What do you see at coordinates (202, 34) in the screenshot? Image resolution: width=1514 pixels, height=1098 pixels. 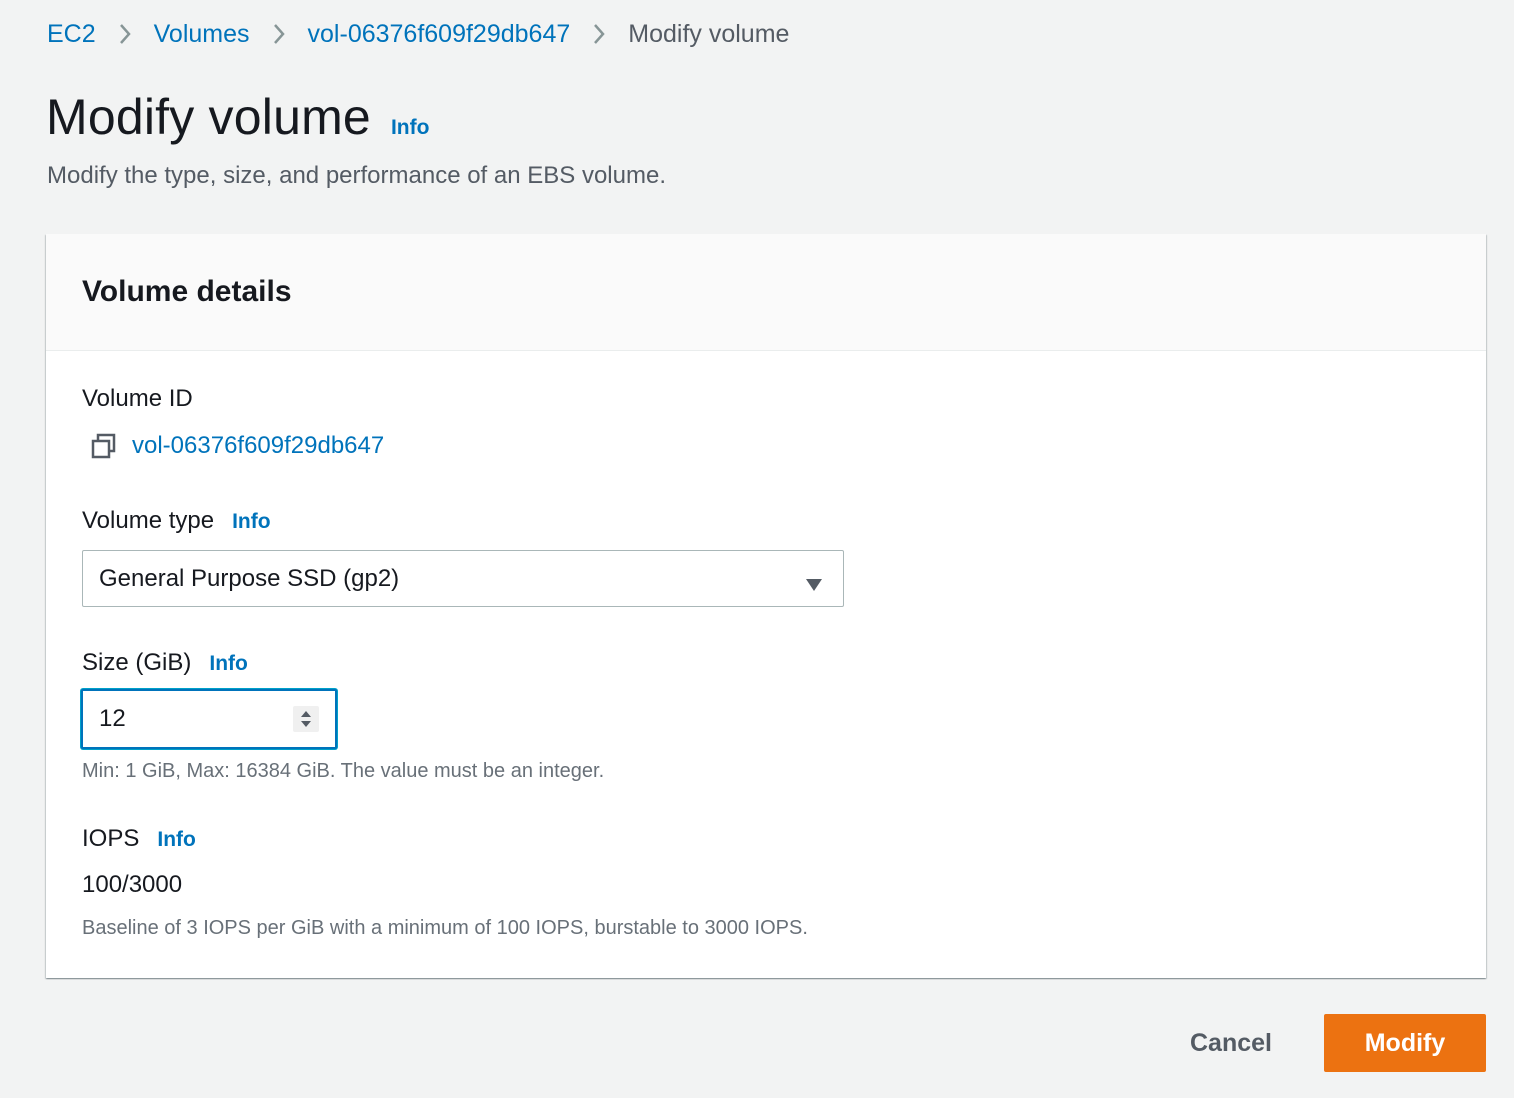 I see `breadcrumb-volumes-link: Volumes` at bounding box center [202, 34].